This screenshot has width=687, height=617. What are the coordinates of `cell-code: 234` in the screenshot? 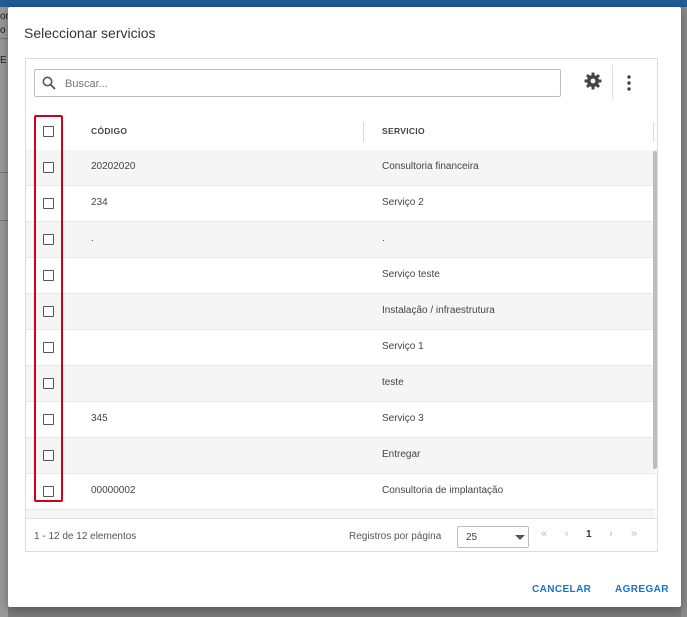 It's located at (99, 202).